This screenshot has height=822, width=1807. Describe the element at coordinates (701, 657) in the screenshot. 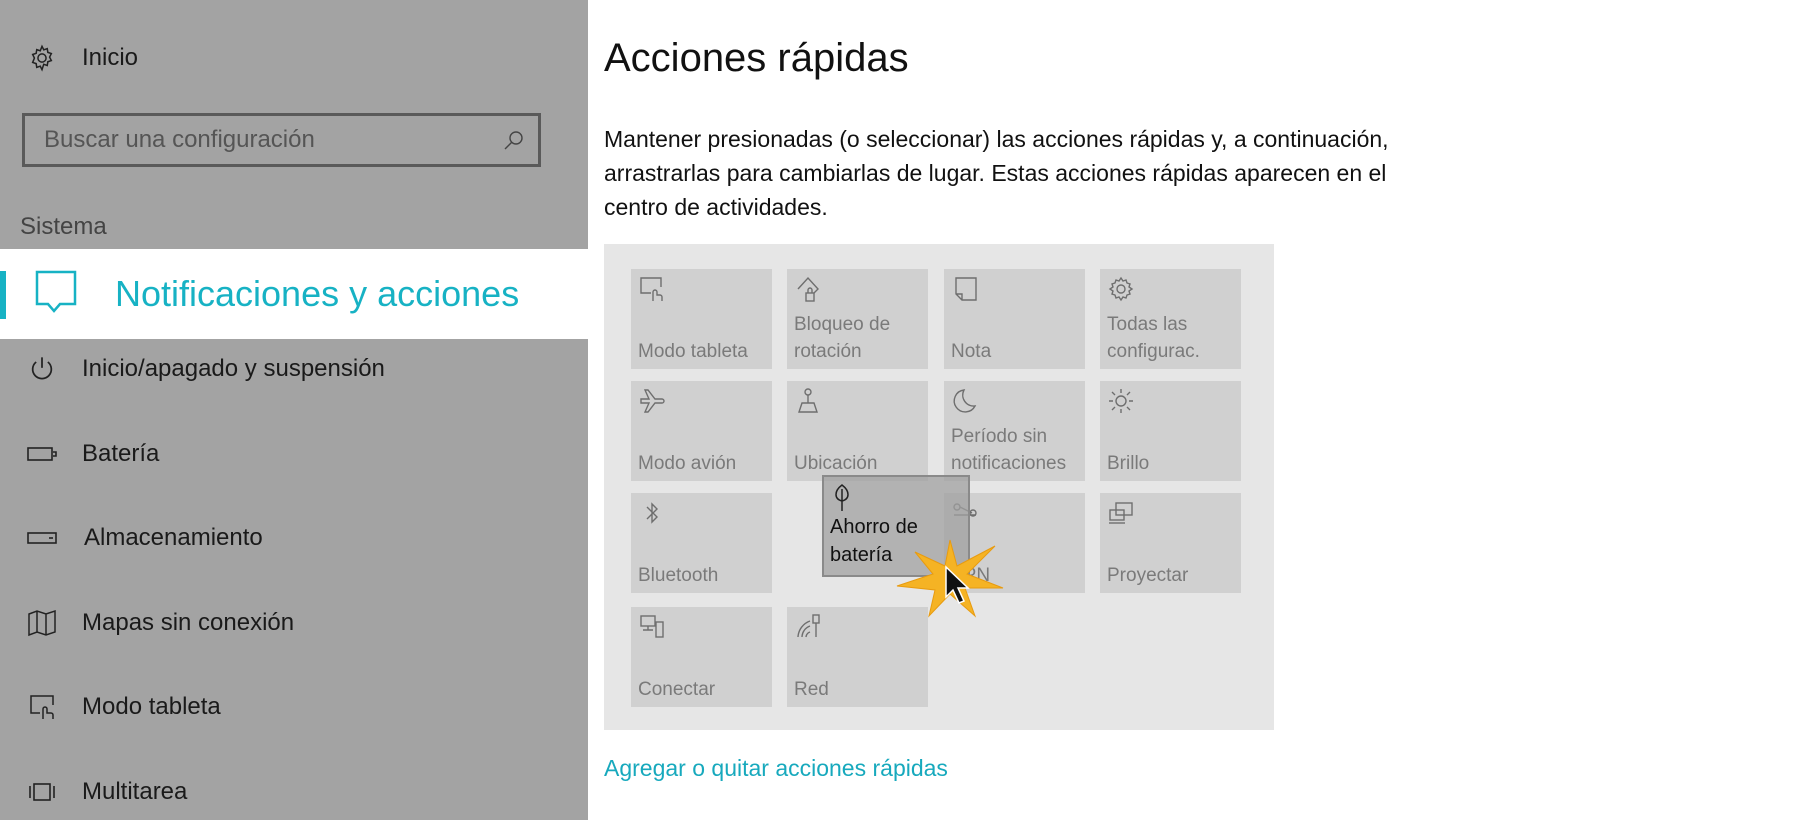

I see `quick-action-tile: Conectar` at that location.